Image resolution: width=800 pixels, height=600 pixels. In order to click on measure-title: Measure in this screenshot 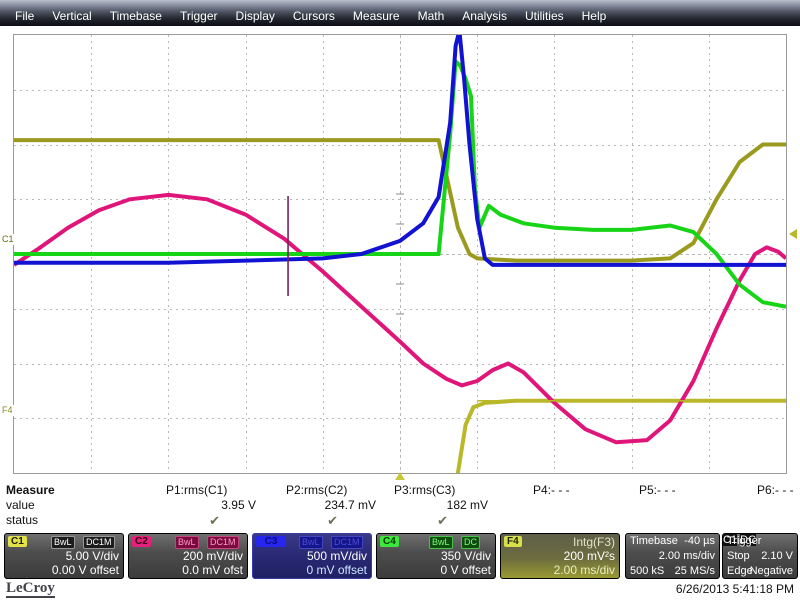, I will do `click(30, 490)`.